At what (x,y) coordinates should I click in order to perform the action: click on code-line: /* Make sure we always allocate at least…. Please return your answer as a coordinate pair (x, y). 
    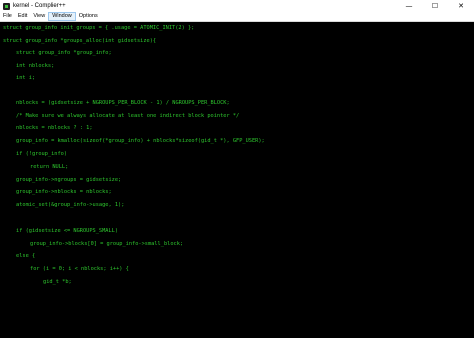
    Looking at the image, I should click on (128, 116).